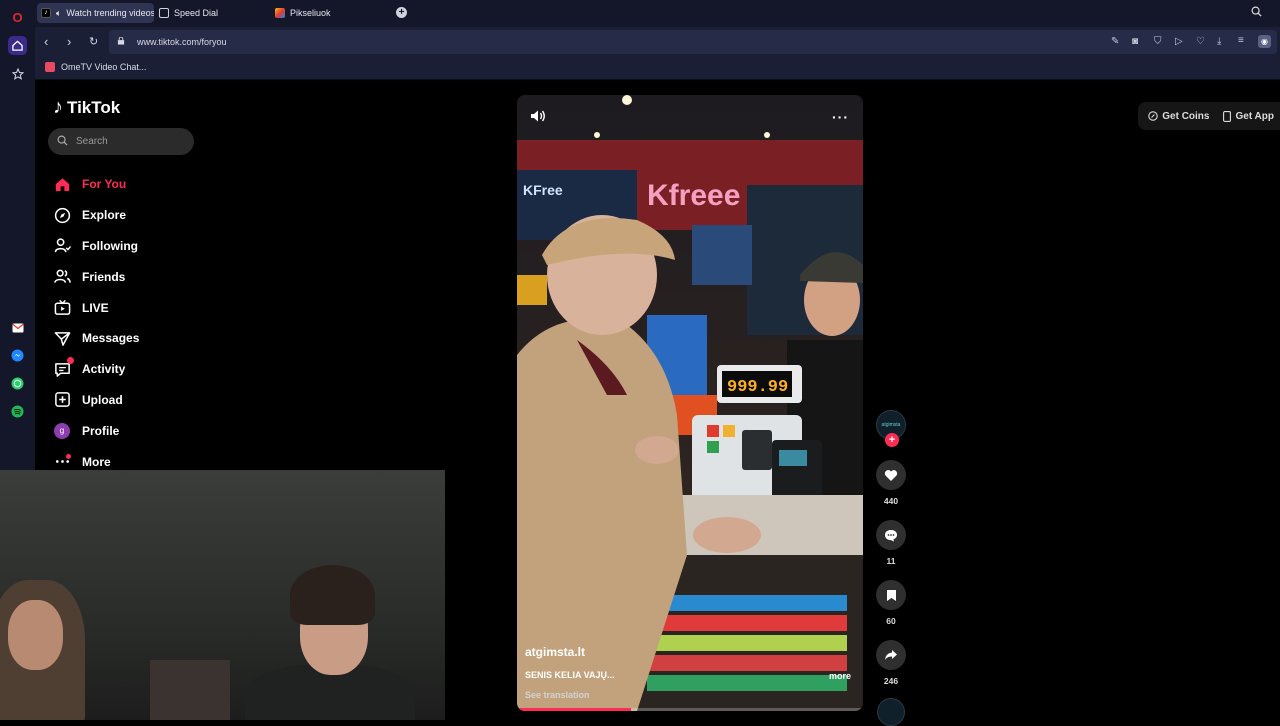 The width and height of the screenshot is (1280, 726). Describe the element at coordinates (46, 41) in the screenshot. I see `back-button: ‹` at that location.